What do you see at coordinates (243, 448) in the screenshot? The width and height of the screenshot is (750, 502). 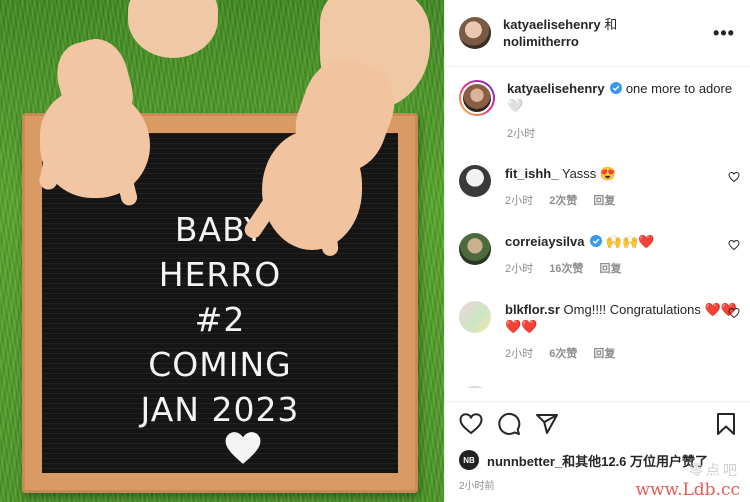 I see `heart-letter-icon` at bounding box center [243, 448].